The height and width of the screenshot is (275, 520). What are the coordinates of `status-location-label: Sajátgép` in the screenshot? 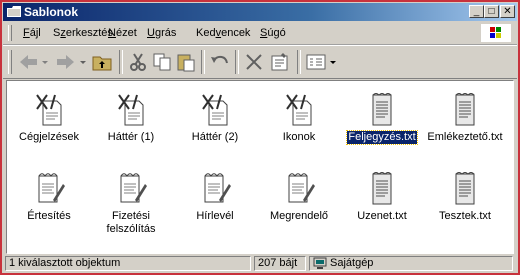 It's located at (352, 263).